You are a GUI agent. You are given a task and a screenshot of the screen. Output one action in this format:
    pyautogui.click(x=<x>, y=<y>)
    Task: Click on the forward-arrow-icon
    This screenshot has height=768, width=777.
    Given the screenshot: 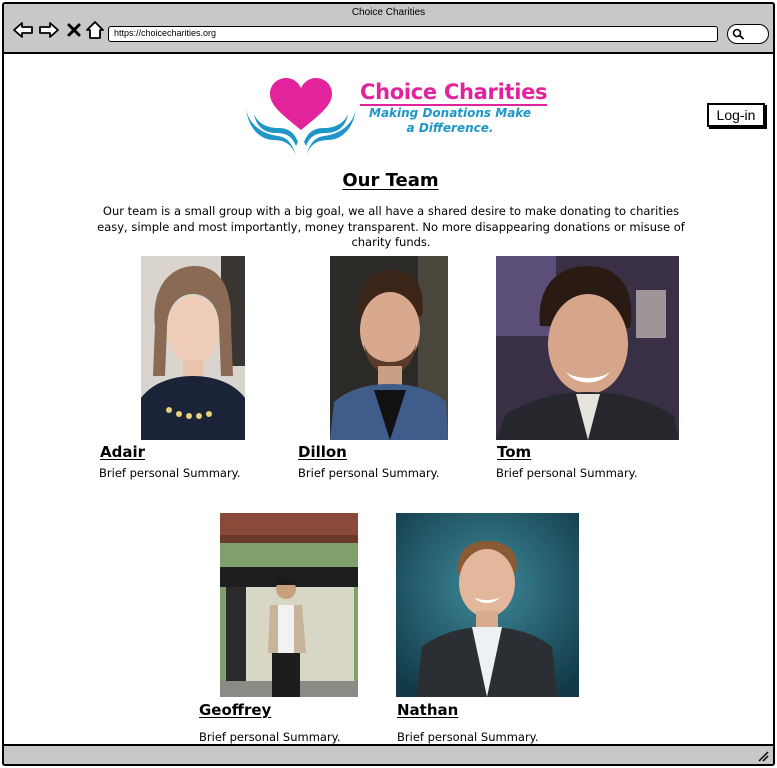 What is the action you would take?
    pyautogui.click(x=49, y=30)
    